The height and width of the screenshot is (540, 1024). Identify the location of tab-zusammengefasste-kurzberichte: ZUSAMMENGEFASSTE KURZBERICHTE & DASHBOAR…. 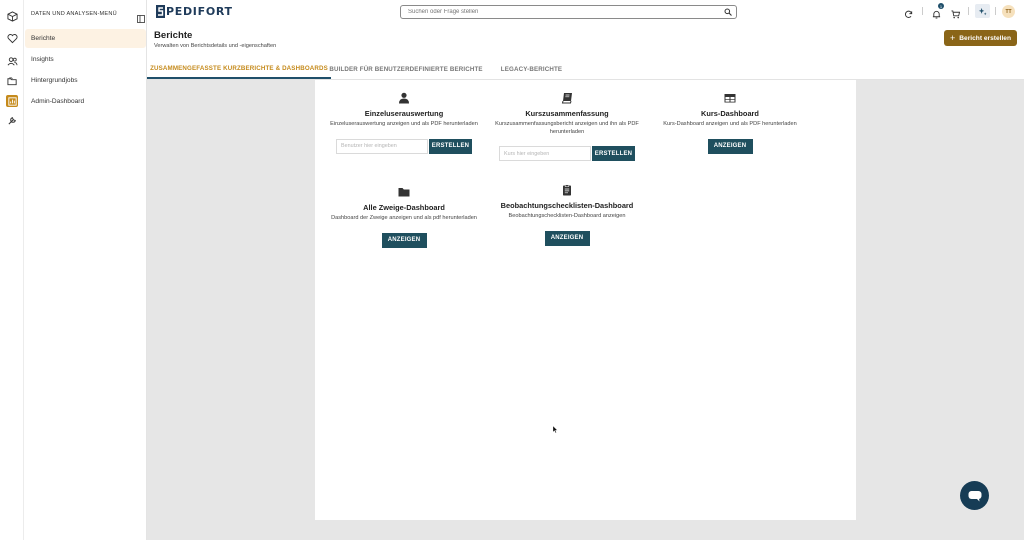
(239, 69).